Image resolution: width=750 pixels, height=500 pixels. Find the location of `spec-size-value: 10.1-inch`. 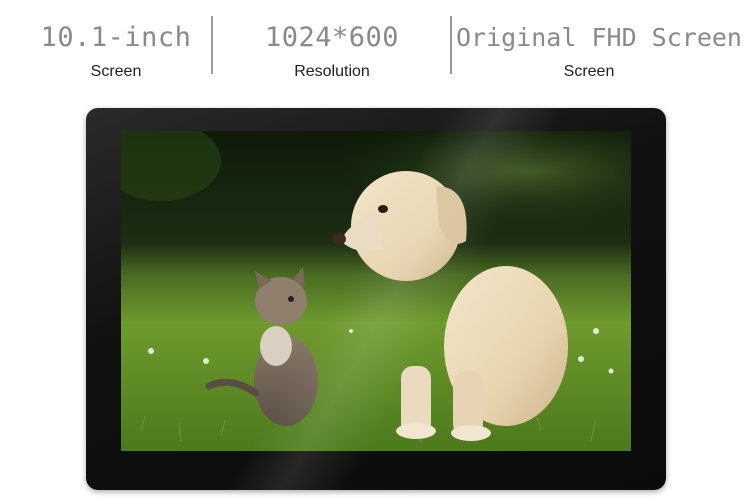

spec-size-value: 10.1-inch is located at coordinates (116, 37).